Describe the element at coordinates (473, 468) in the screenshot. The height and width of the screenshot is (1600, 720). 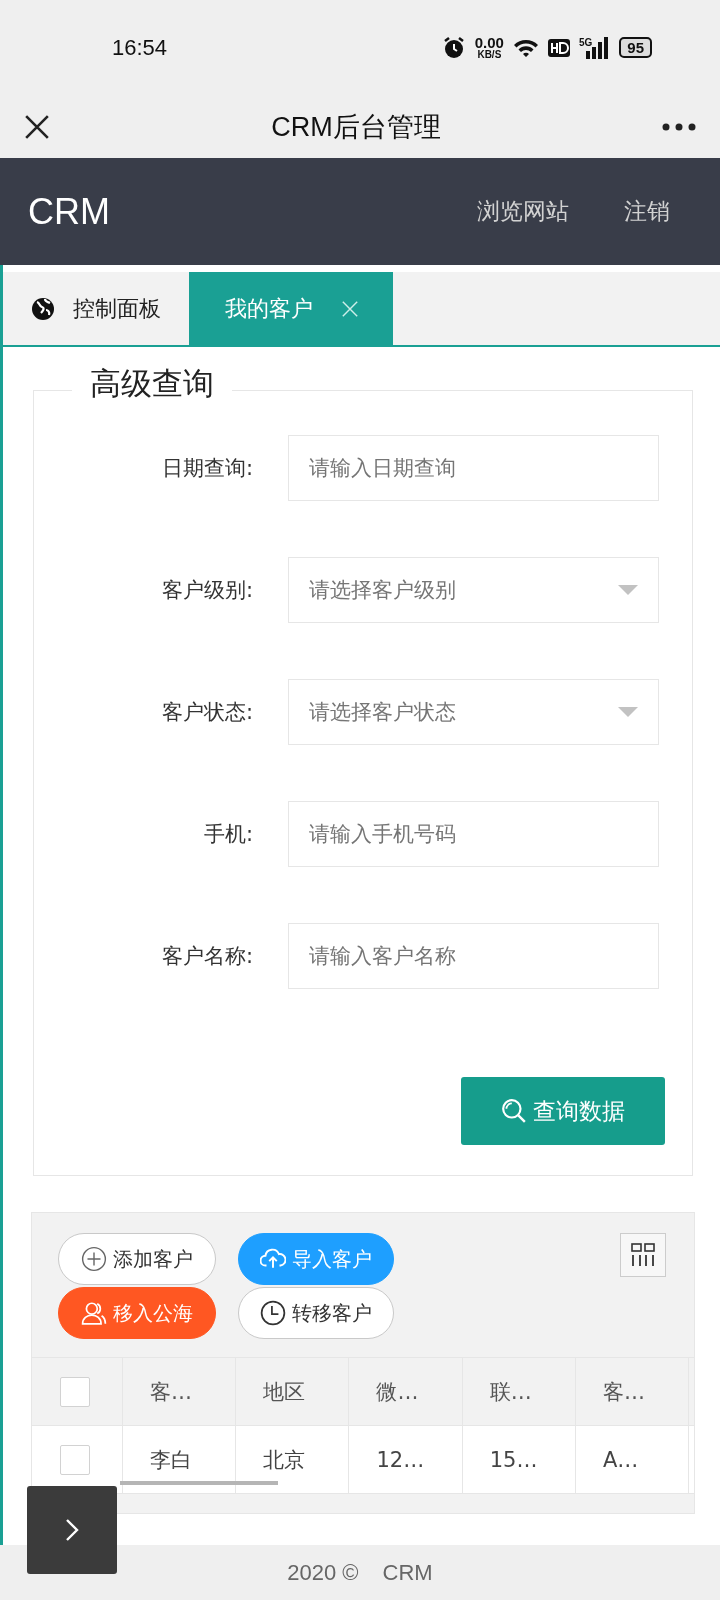
I see `input-field: 请输入日期查询` at that location.